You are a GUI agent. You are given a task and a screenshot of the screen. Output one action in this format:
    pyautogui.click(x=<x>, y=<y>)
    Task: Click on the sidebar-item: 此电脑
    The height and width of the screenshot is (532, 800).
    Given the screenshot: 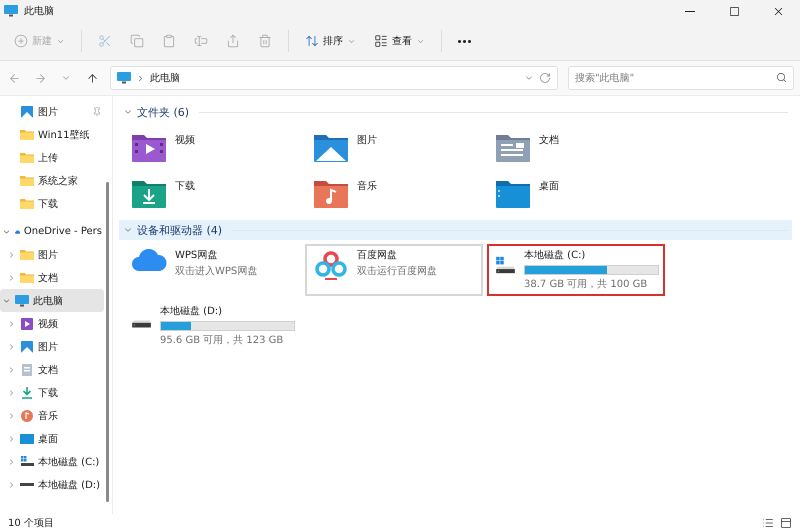 What is the action you would take?
    pyautogui.click(x=52, y=300)
    